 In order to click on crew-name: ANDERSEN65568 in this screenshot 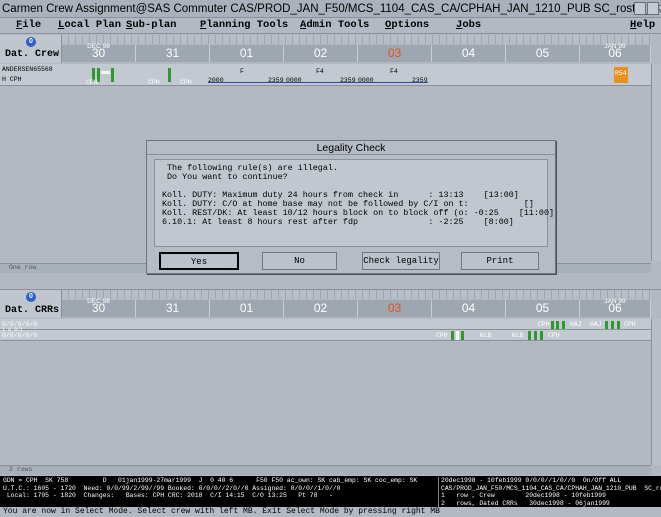, I will do `click(27, 69)`.